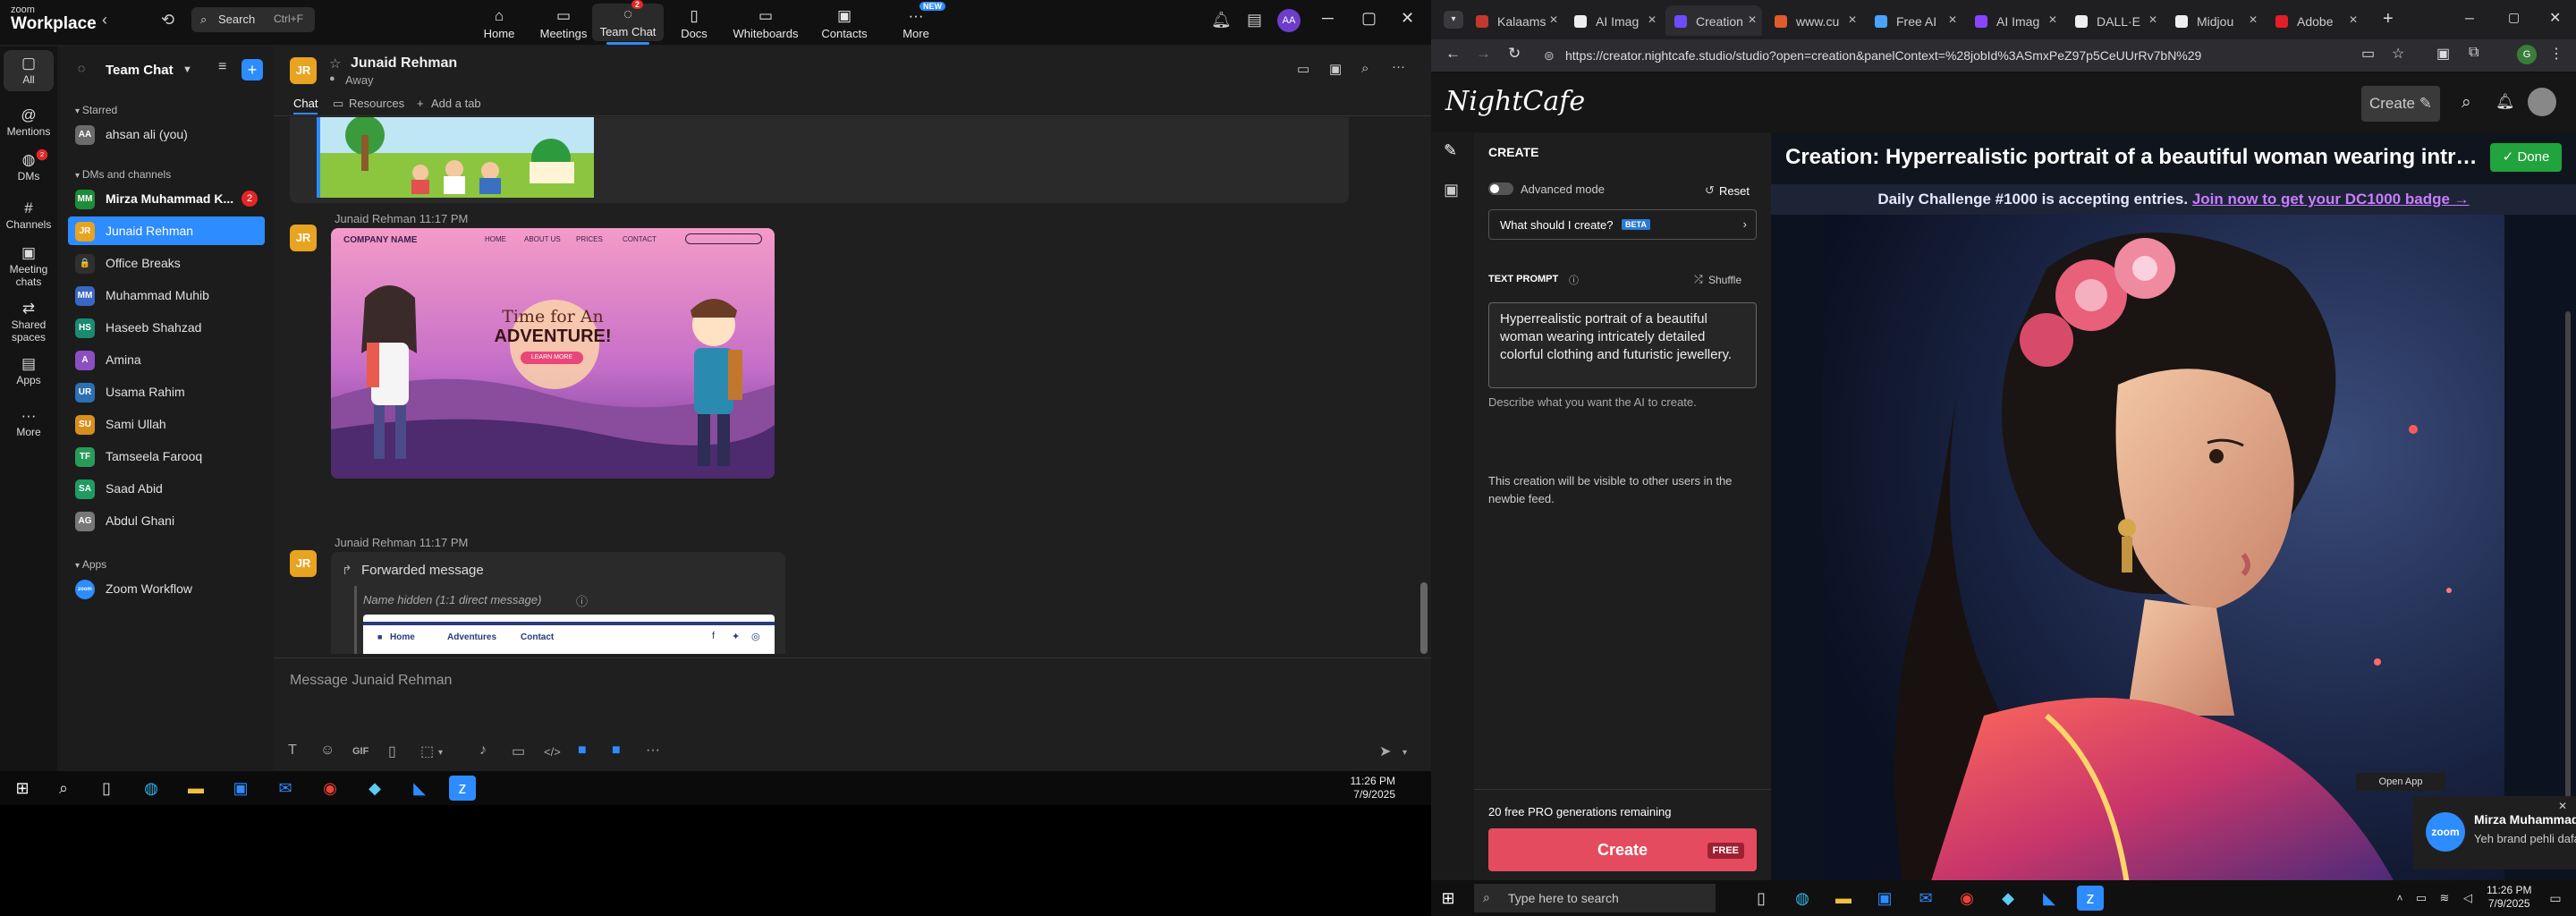 This screenshot has width=2576, height=916. I want to click on back-icon: ←, so click(1453, 54).